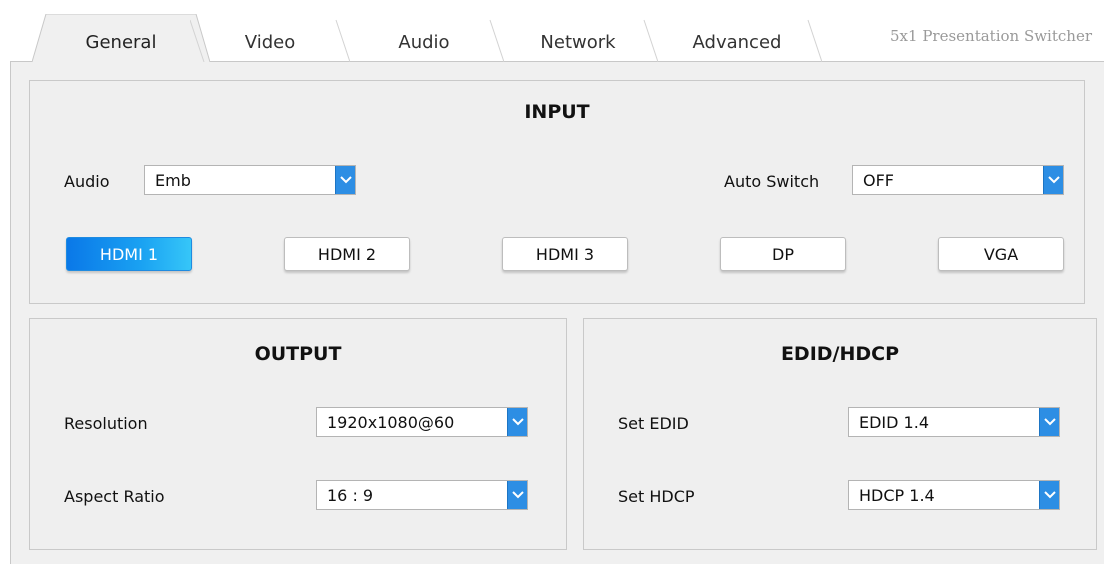 Image resolution: width=1104 pixels, height=564 pixels. I want to click on resolution-select-value: 1920x1080@60, so click(391, 422).